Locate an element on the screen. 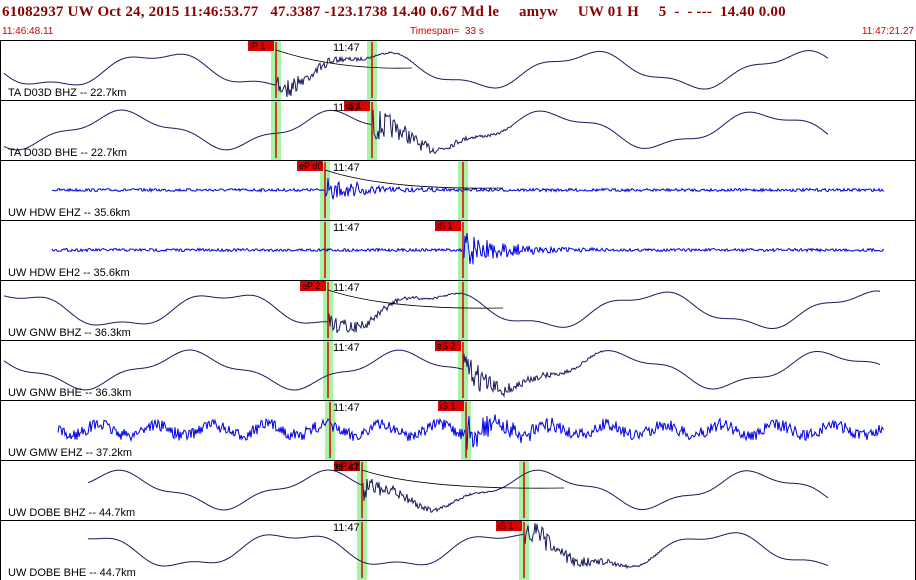 Image resolution: width=916 pixels, height=580 pixels. station-label: UW HDW EHZ -- 35.6km is located at coordinates (69, 213).